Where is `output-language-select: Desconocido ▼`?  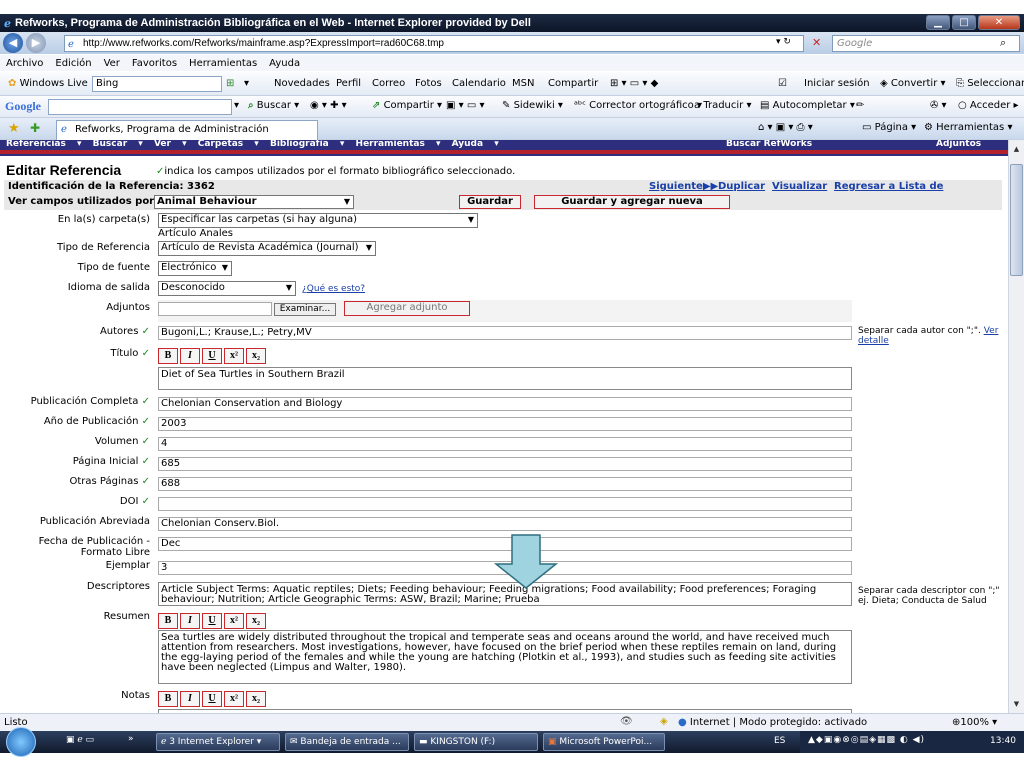 output-language-select: Desconocido ▼ is located at coordinates (227, 288).